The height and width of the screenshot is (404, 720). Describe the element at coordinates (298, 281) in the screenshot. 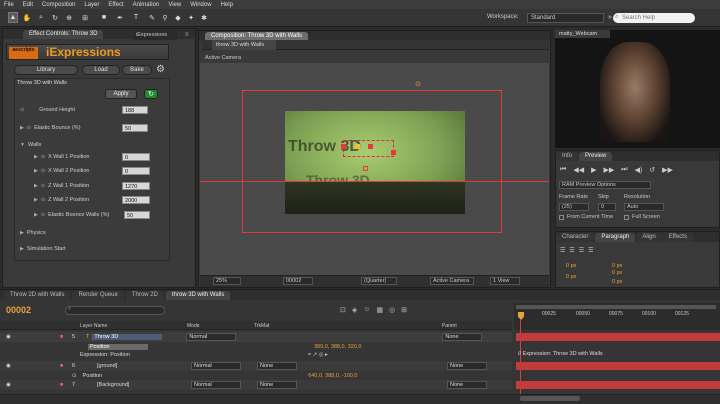

I see `comp-timecode: 00002` at that location.